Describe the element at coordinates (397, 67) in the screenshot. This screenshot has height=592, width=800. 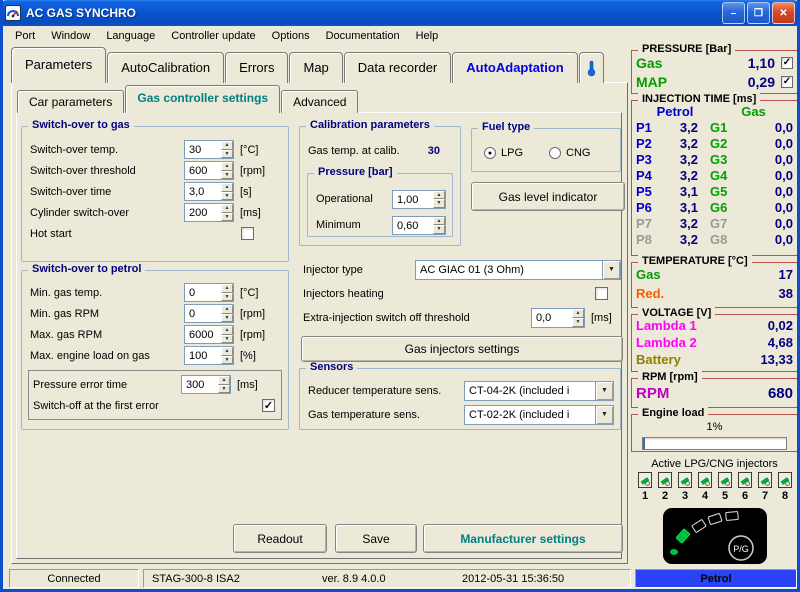
I see `tab-data-recorder: Data recorder` at that location.